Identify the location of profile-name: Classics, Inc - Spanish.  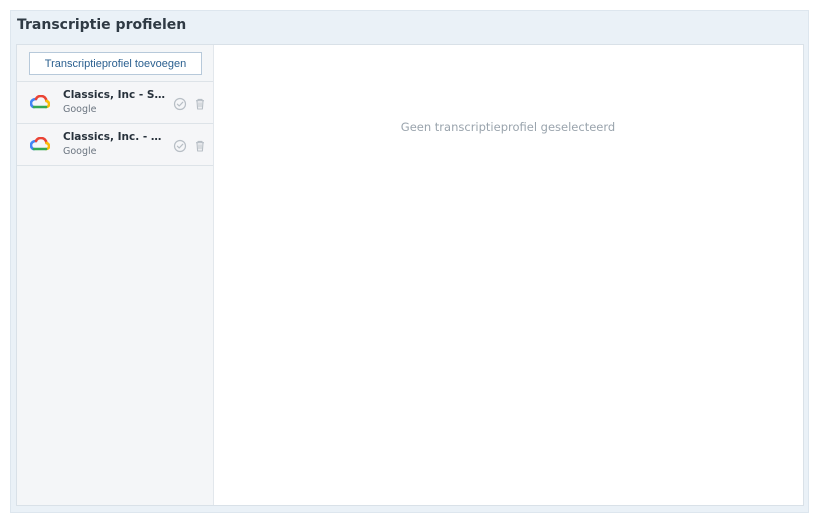
(115, 95).